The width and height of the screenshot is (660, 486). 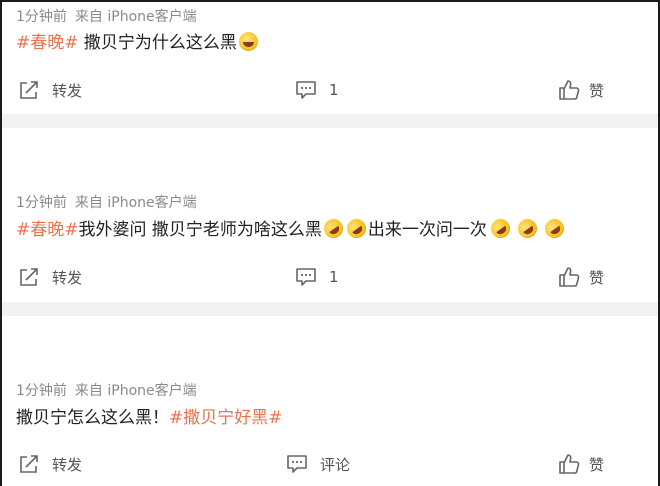 What do you see at coordinates (92, 418) in the screenshot?
I see `post-text: 撒贝宁怎么这么黑！` at bounding box center [92, 418].